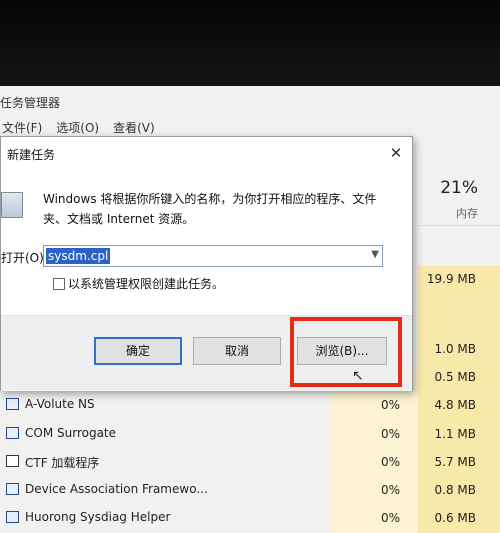 The width and height of the screenshot is (500, 533). Describe the element at coordinates (24, 258) in the screenshot. I see `open-label: 打开(O):` at that location.